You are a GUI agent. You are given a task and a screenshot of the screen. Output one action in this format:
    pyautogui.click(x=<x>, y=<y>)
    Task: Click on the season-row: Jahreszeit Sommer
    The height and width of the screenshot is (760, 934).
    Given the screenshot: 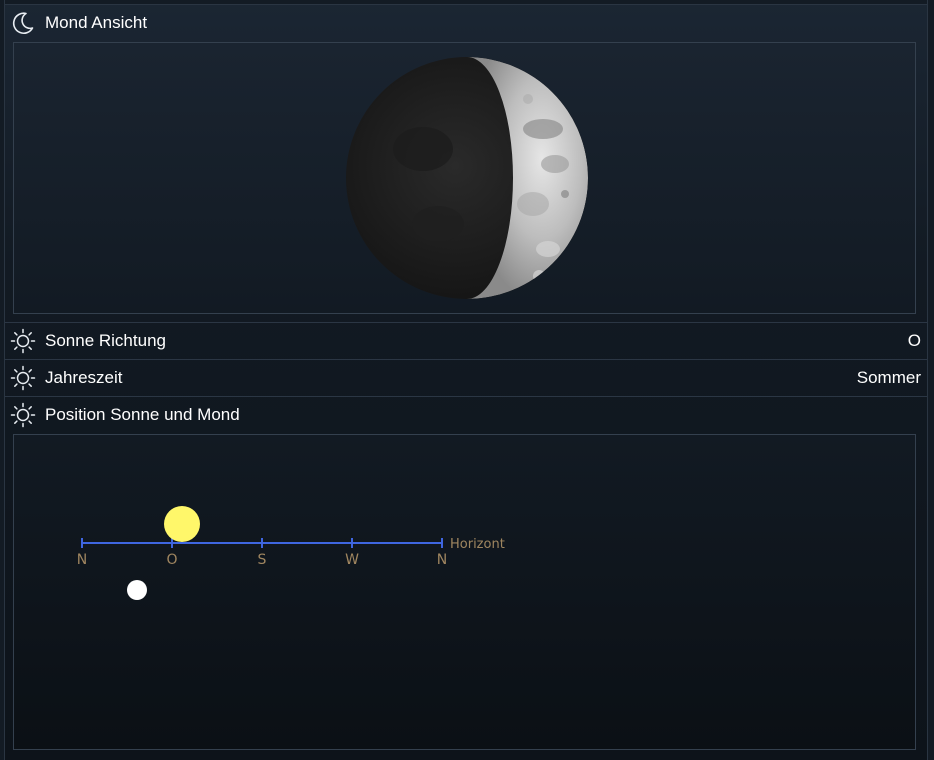 What is the action you would take?
    pyautogui.click(x=466, y=378)
    